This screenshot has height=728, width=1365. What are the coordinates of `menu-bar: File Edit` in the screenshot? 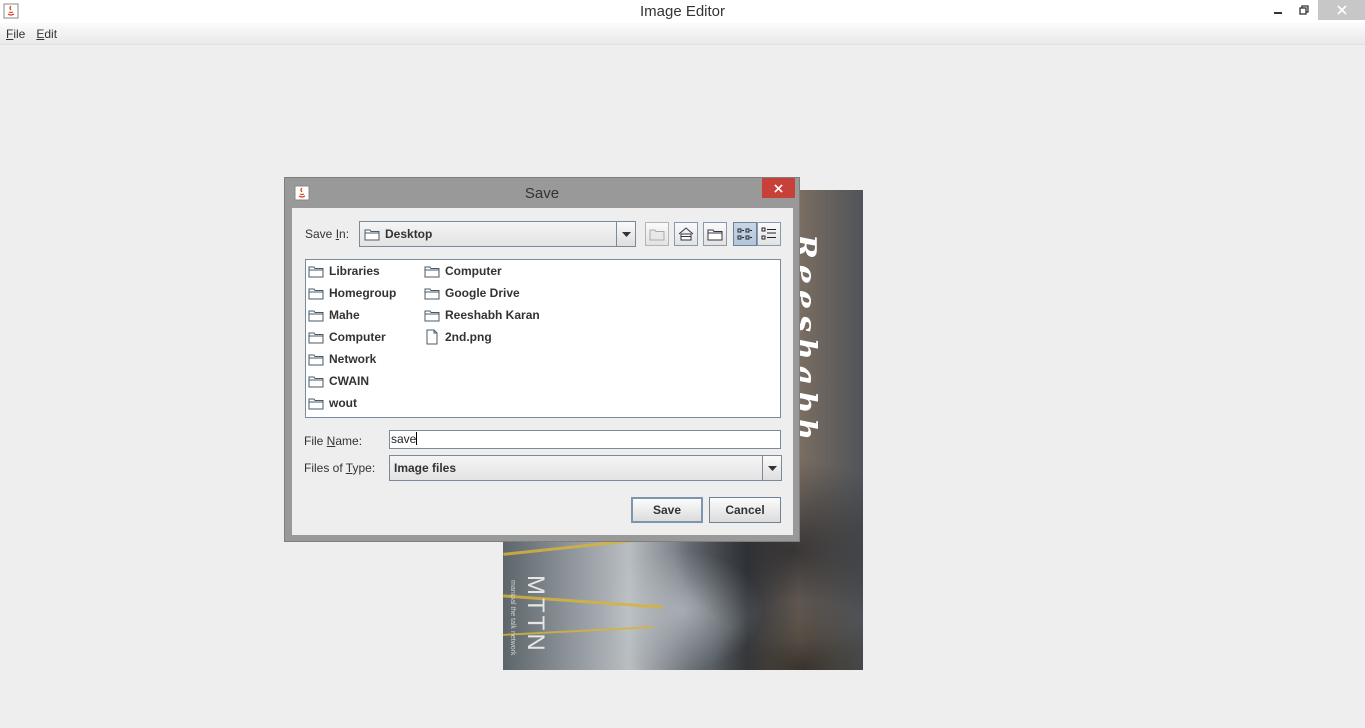 It's located at (682, 34).